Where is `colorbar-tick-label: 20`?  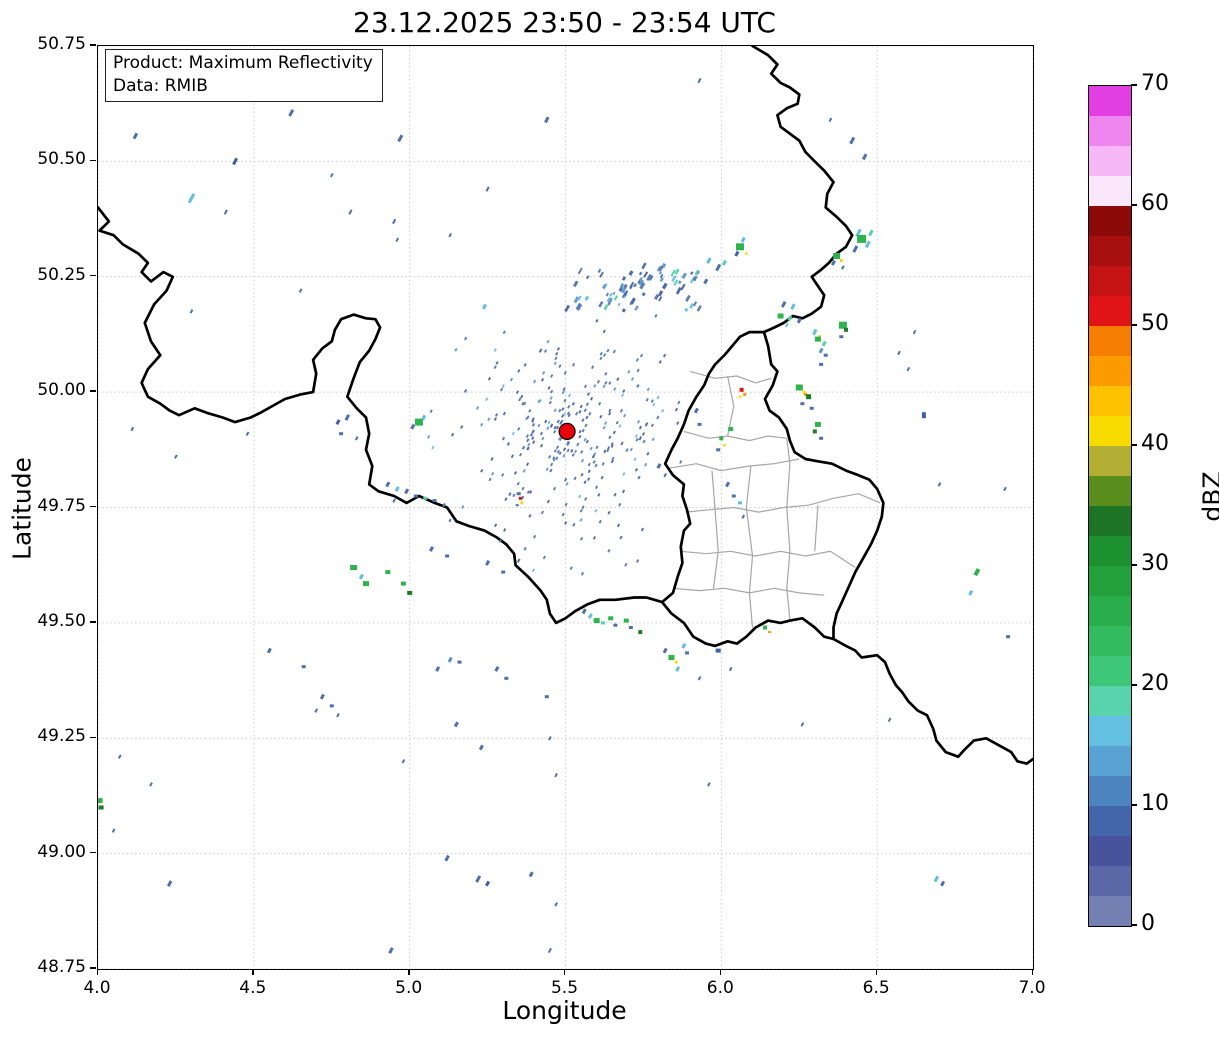
colorbar-tick-label: 20 is located at coordinates (1155, 683).